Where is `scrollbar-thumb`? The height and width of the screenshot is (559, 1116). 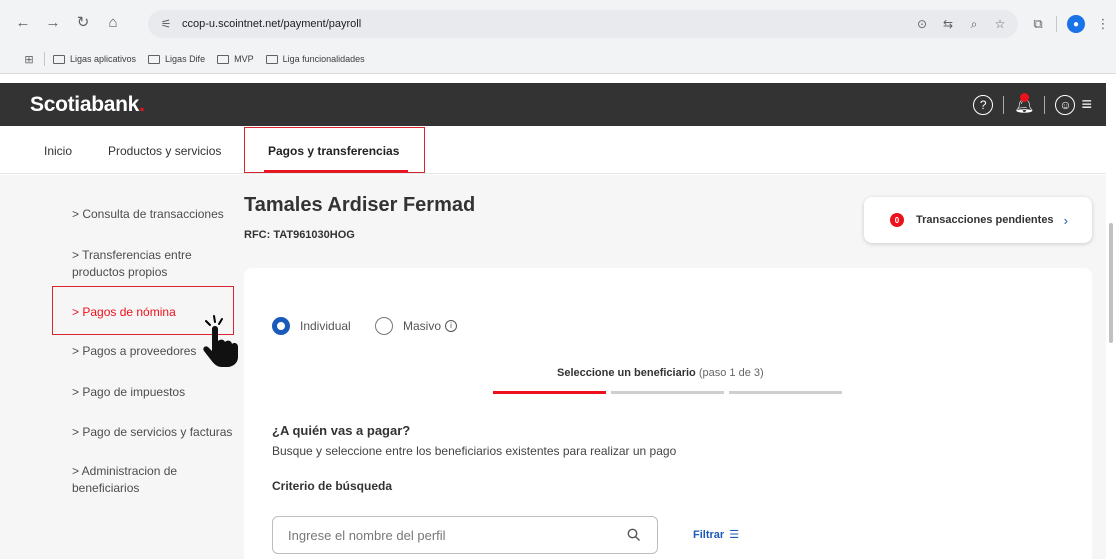
scrollbar-thumb is located at coordinates (1111, 283).